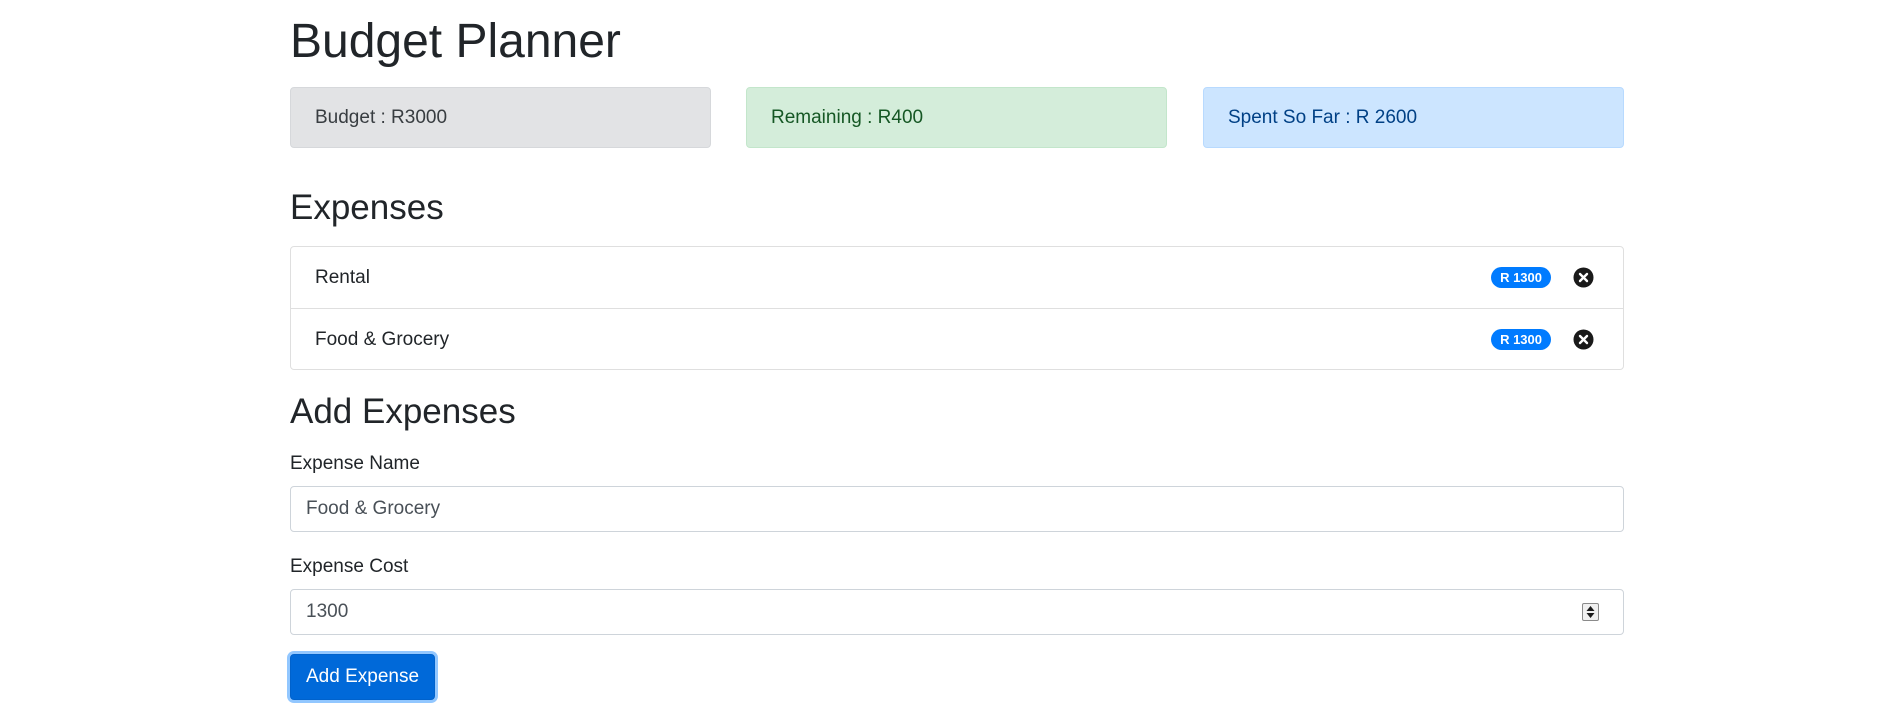 The height and width of the screenshot is (707, 1883). I want to click on add-expenses-heading: Add Expenses, so click(403, 411).